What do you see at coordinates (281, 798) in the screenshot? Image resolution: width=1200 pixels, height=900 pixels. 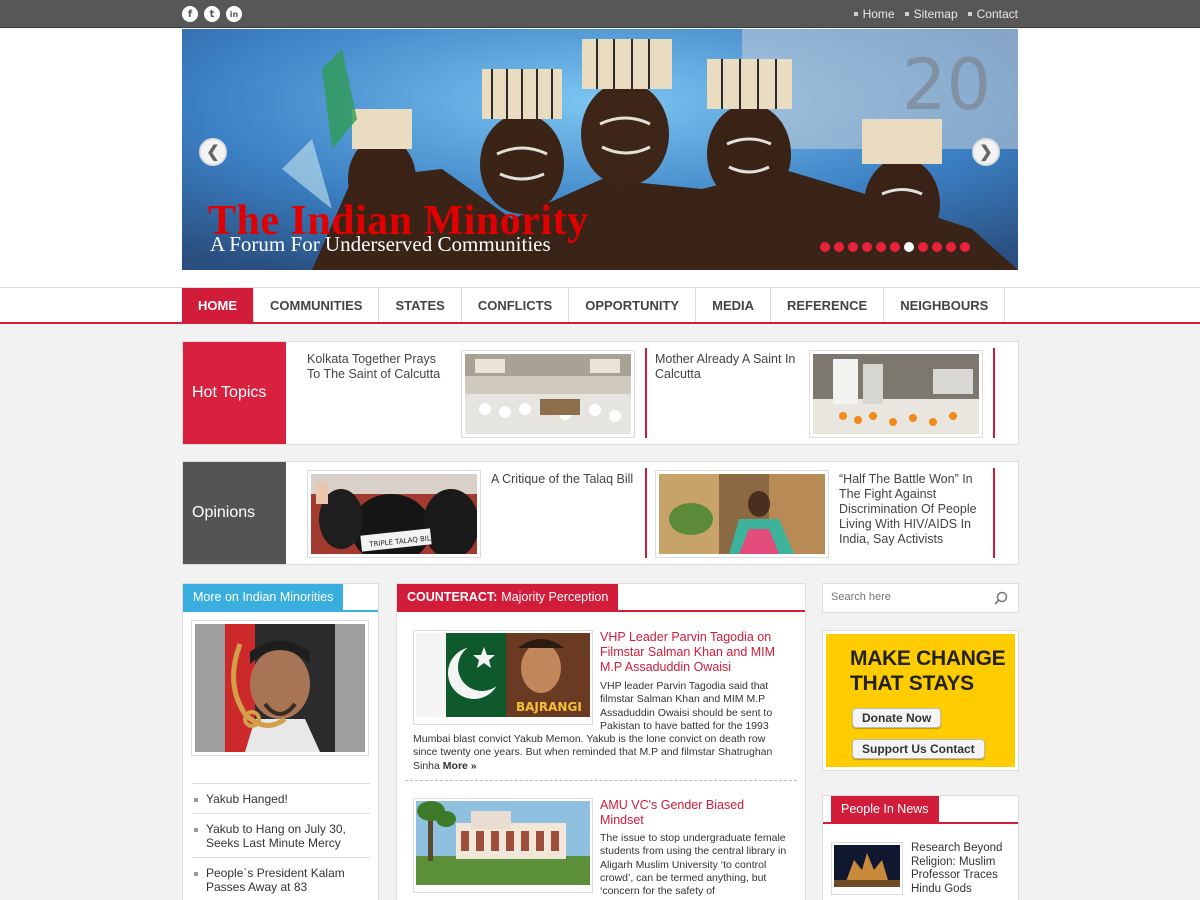 I see `list-item: Yakub Hanged!` at bounding box center [281, 798].